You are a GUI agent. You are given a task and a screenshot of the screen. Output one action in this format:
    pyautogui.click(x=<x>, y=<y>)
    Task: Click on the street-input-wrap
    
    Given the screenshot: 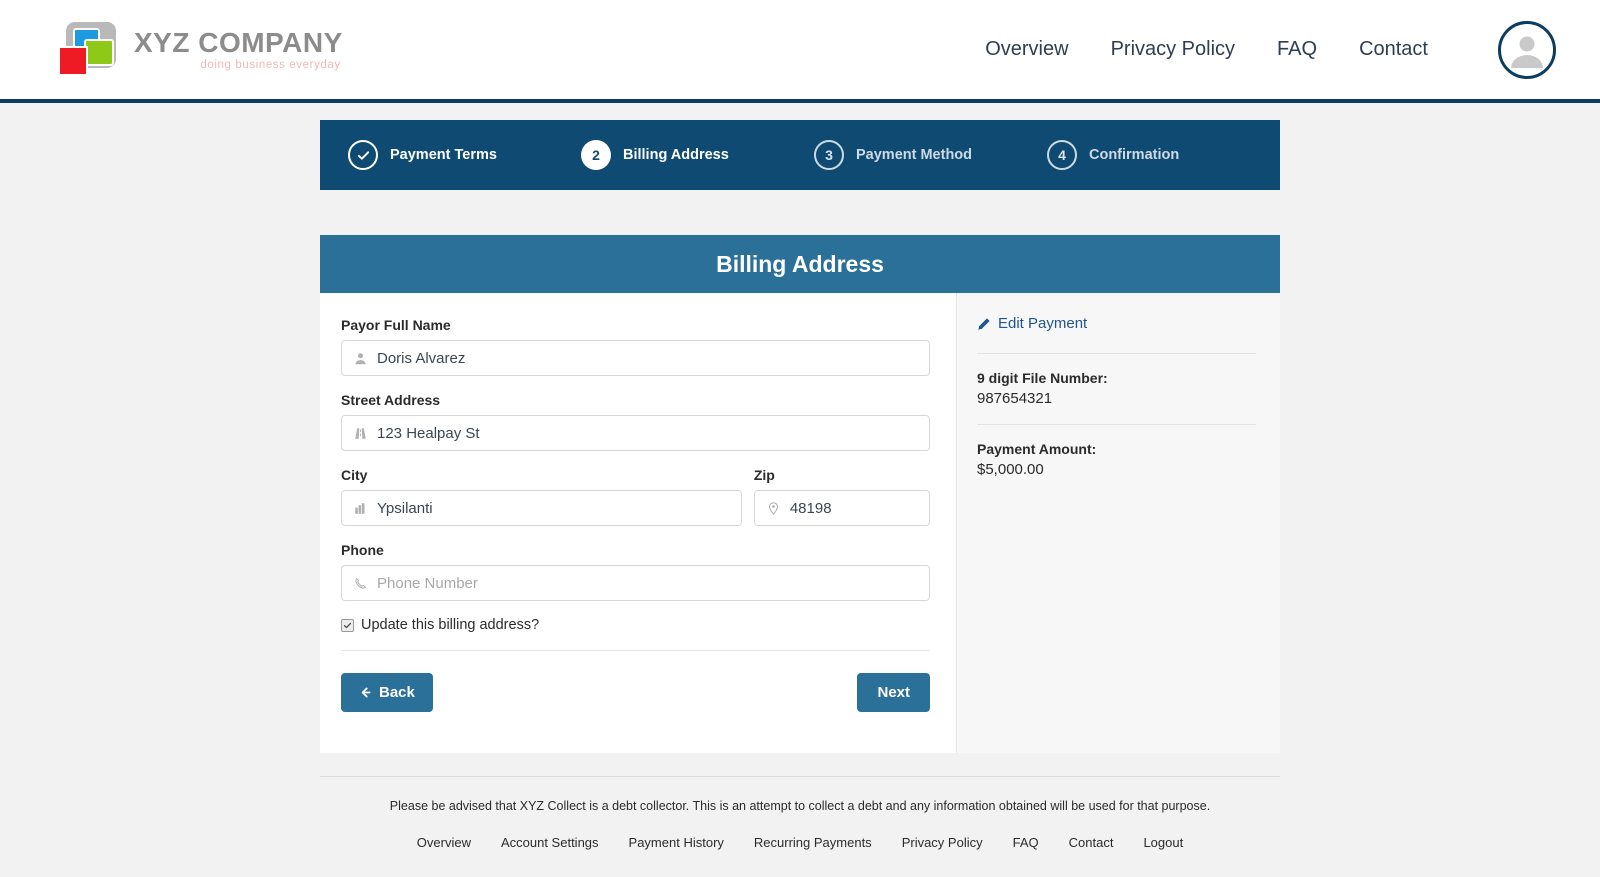 What is the action you would take?
    pyautogui.click(x=635, y=433)
    